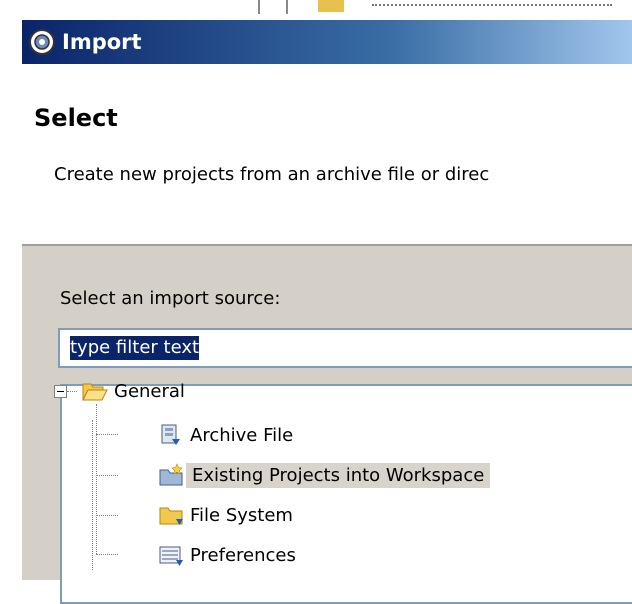 The width and height of the screenshot is (632, 604). Describe the element at coordinates (492, 8) in the screenshot. I see `background-text-fragment` at that location.